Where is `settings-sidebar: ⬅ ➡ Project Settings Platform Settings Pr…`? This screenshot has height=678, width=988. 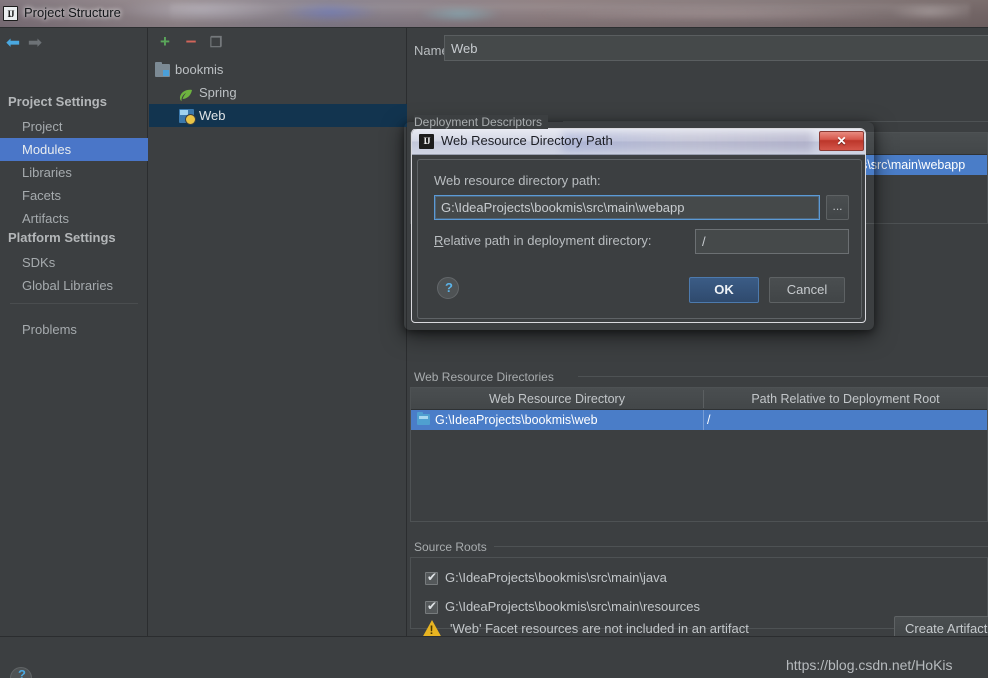 settings-sidebar: ⬅ ➡ Project Settings Platform Settings Pr… is located at coordinates (74, 332).